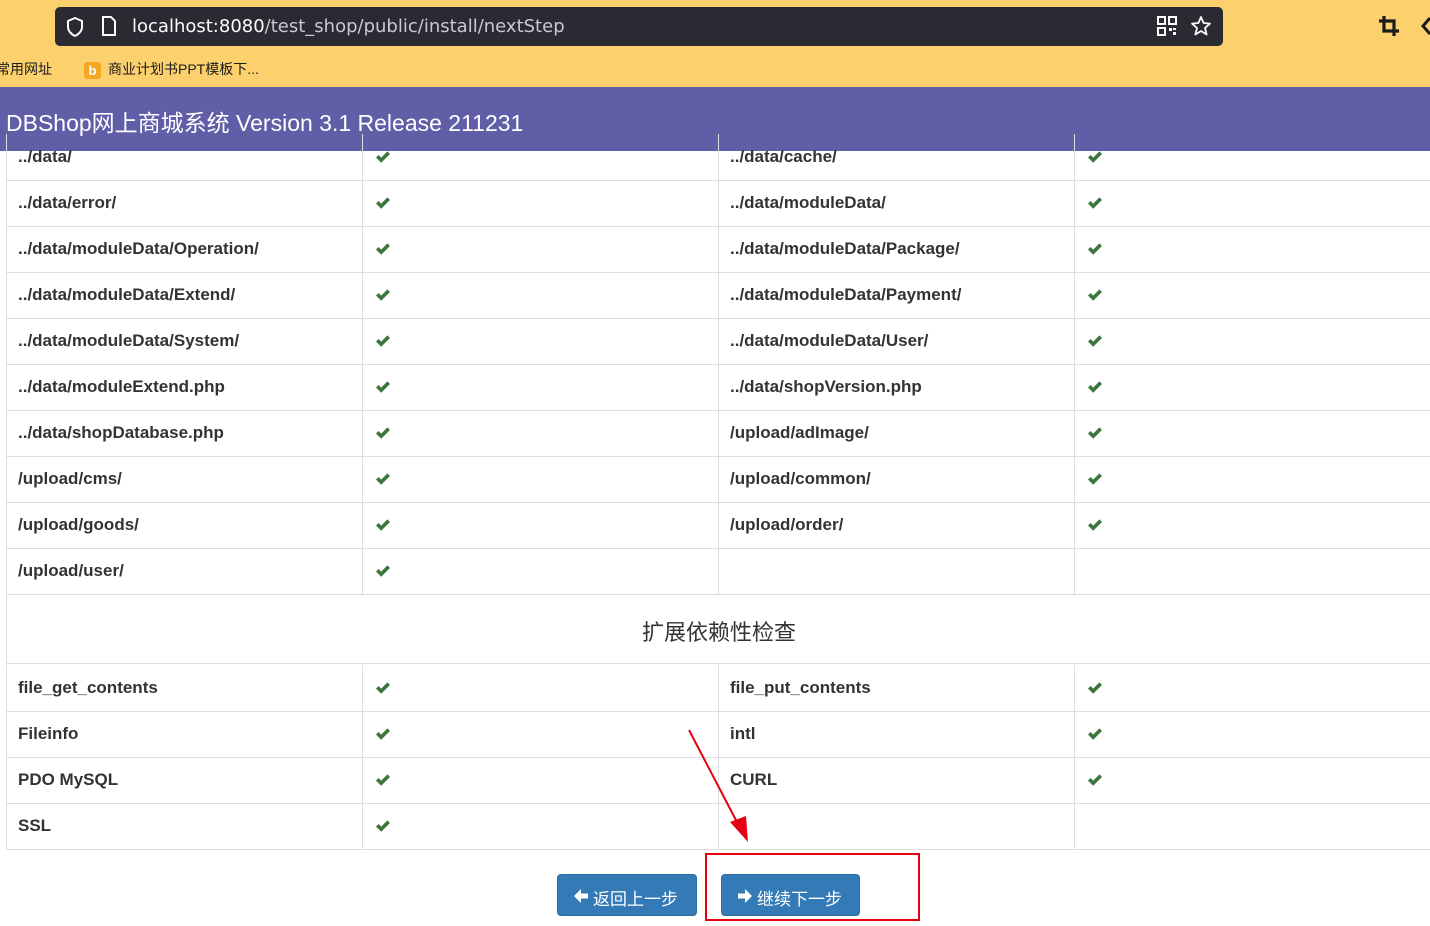 Image resolution: width=1430 pixels, height=926 pixels. What do you see at coordinates (184, 157) in the screenshot?
I see `table-cell: ../data/` at bounding box center [184, 157].